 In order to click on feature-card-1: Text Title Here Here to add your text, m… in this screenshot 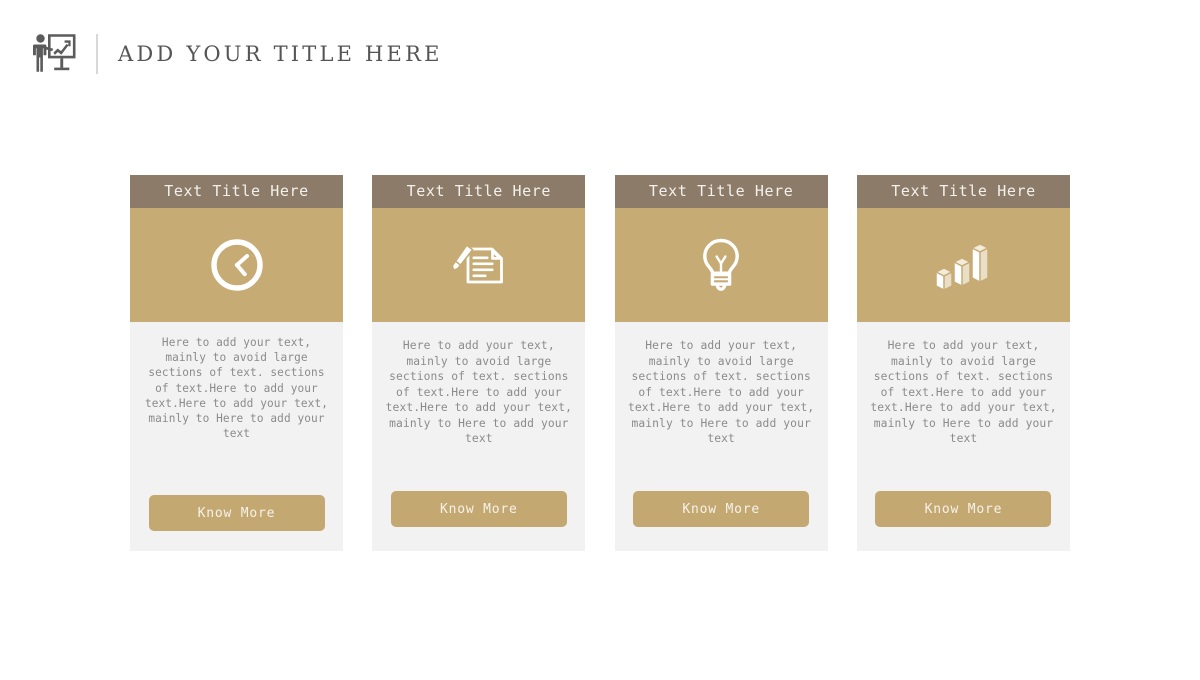, I will do `click(236, 363)`.